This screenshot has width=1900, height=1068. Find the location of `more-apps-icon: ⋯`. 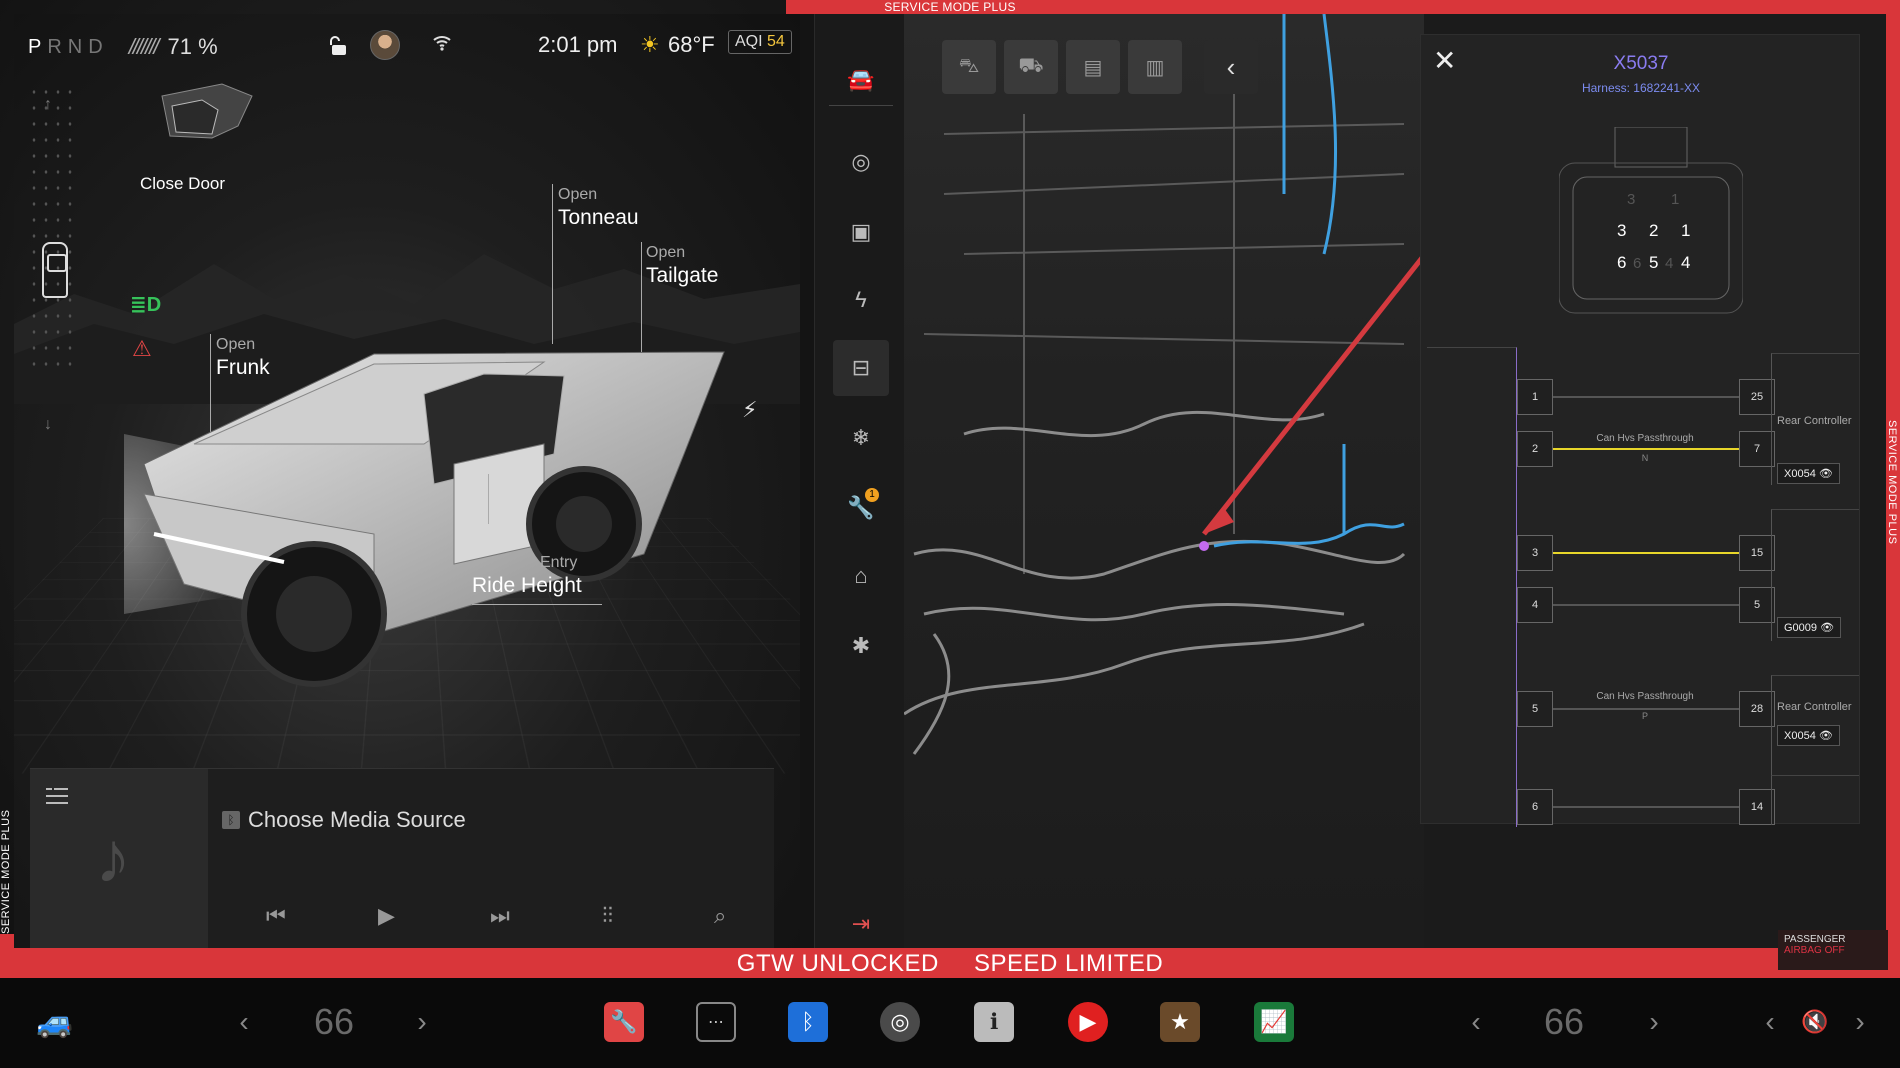

more-apps-icon: ⋯ is located at coordinates (716, 1022).